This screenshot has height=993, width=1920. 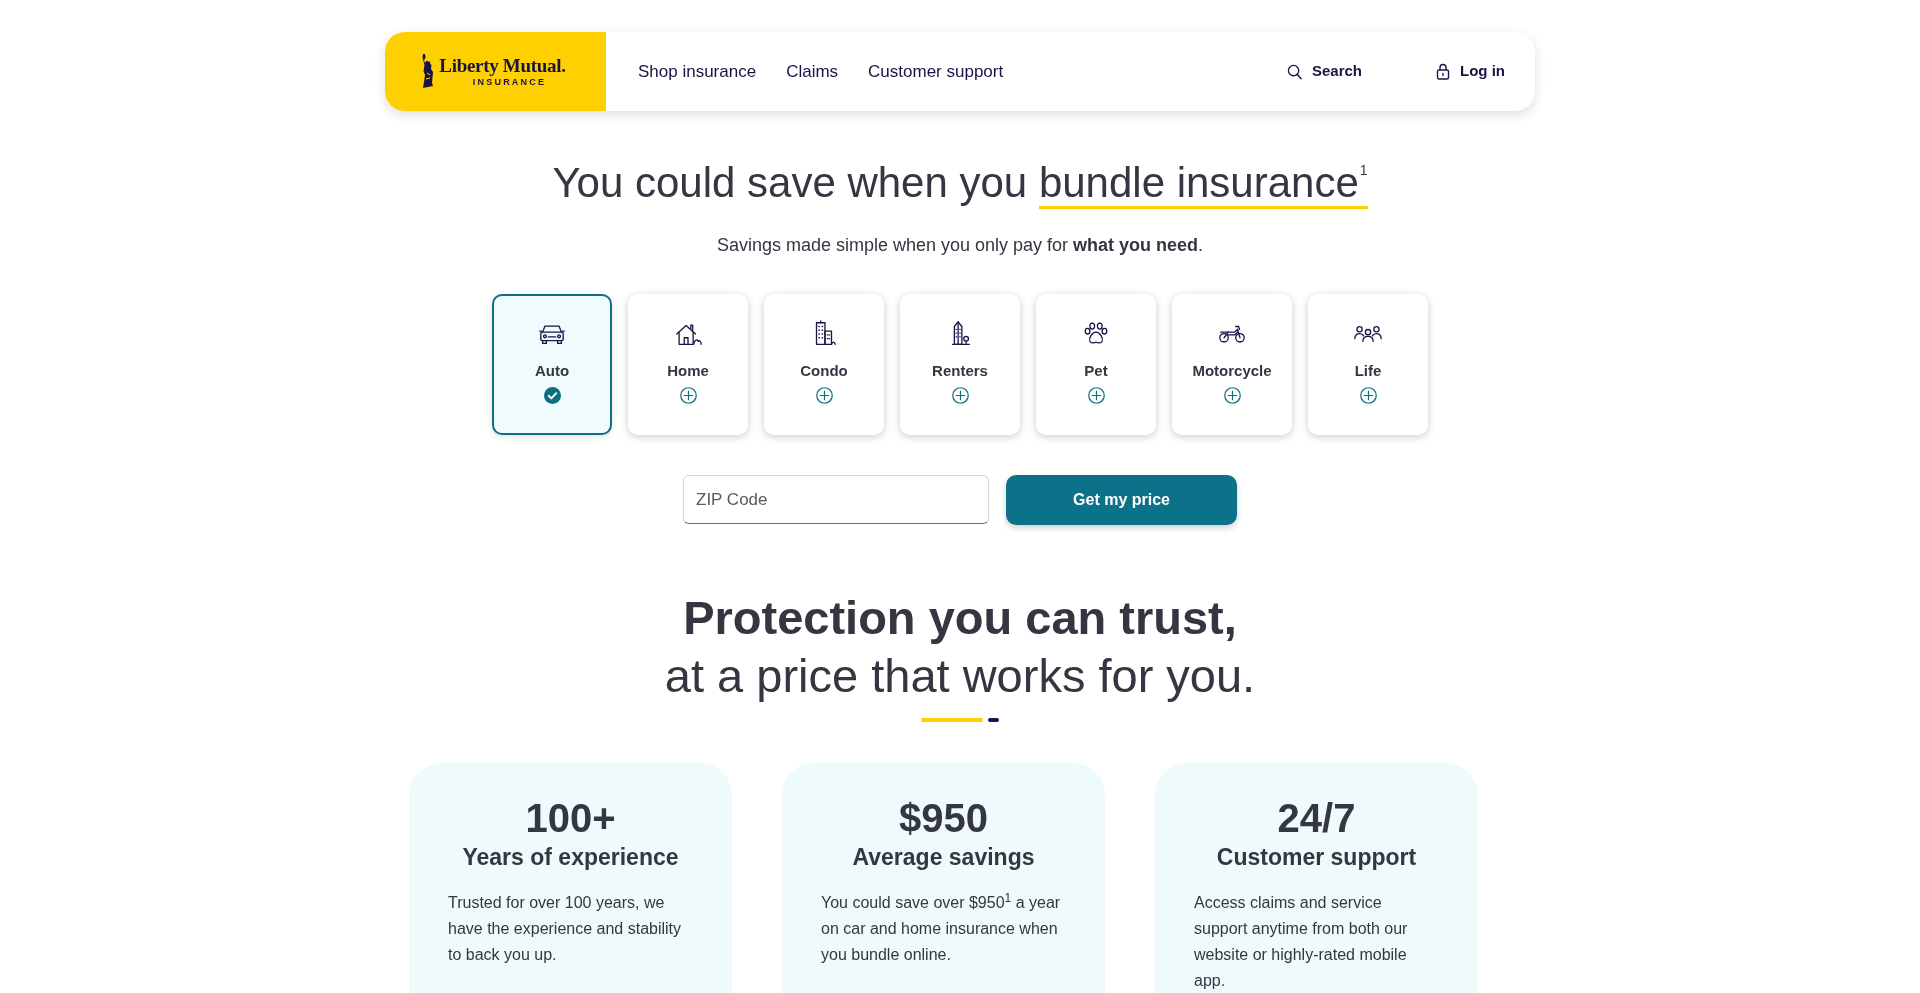 What do you see at coordinates (570, 857) in the screenshot?
I see `stat-title: Years of experience` at bounding box center [570, 857].